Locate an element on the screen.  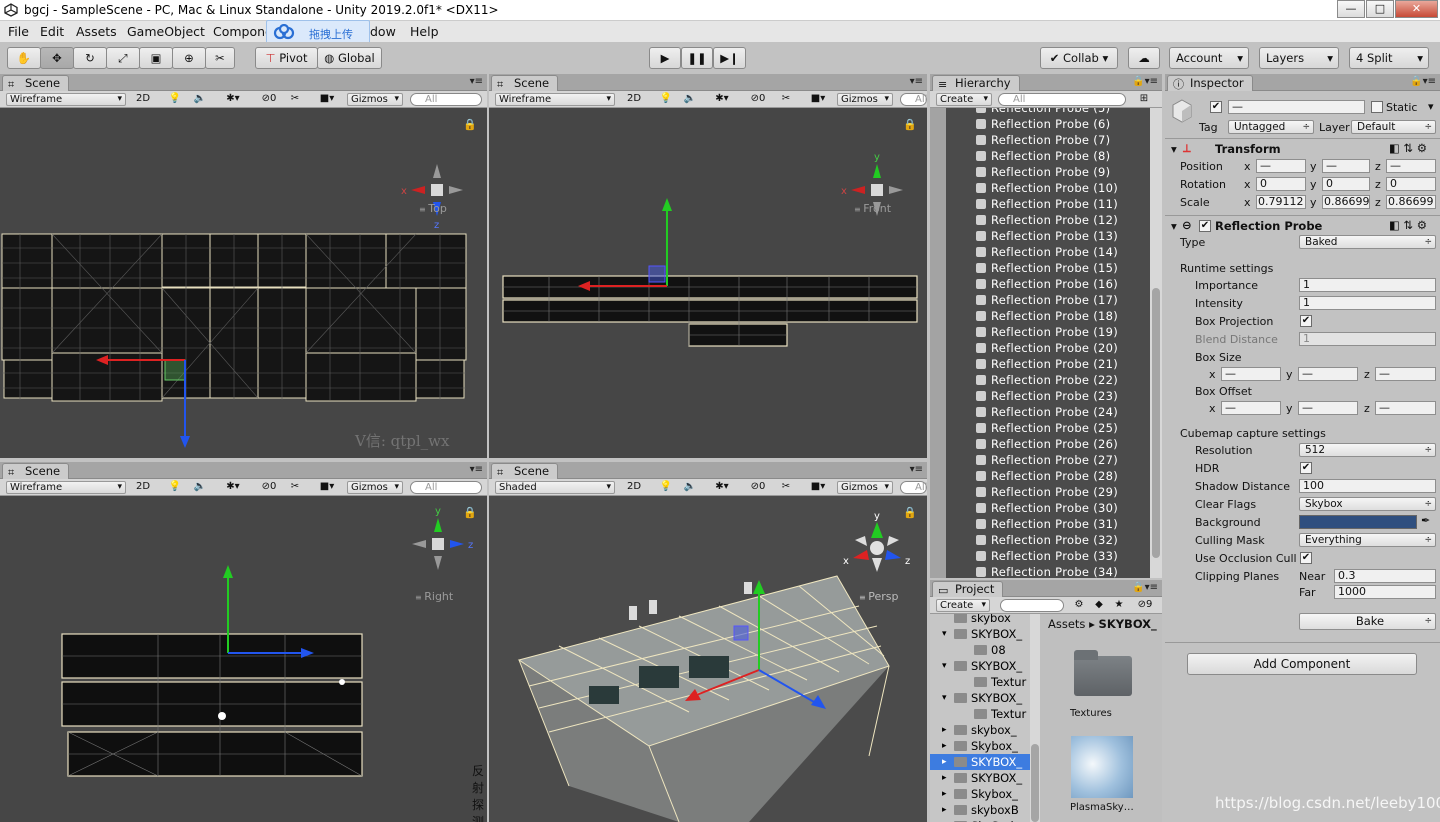
box-size-z-field: — is located at coordinates (1405, 374).